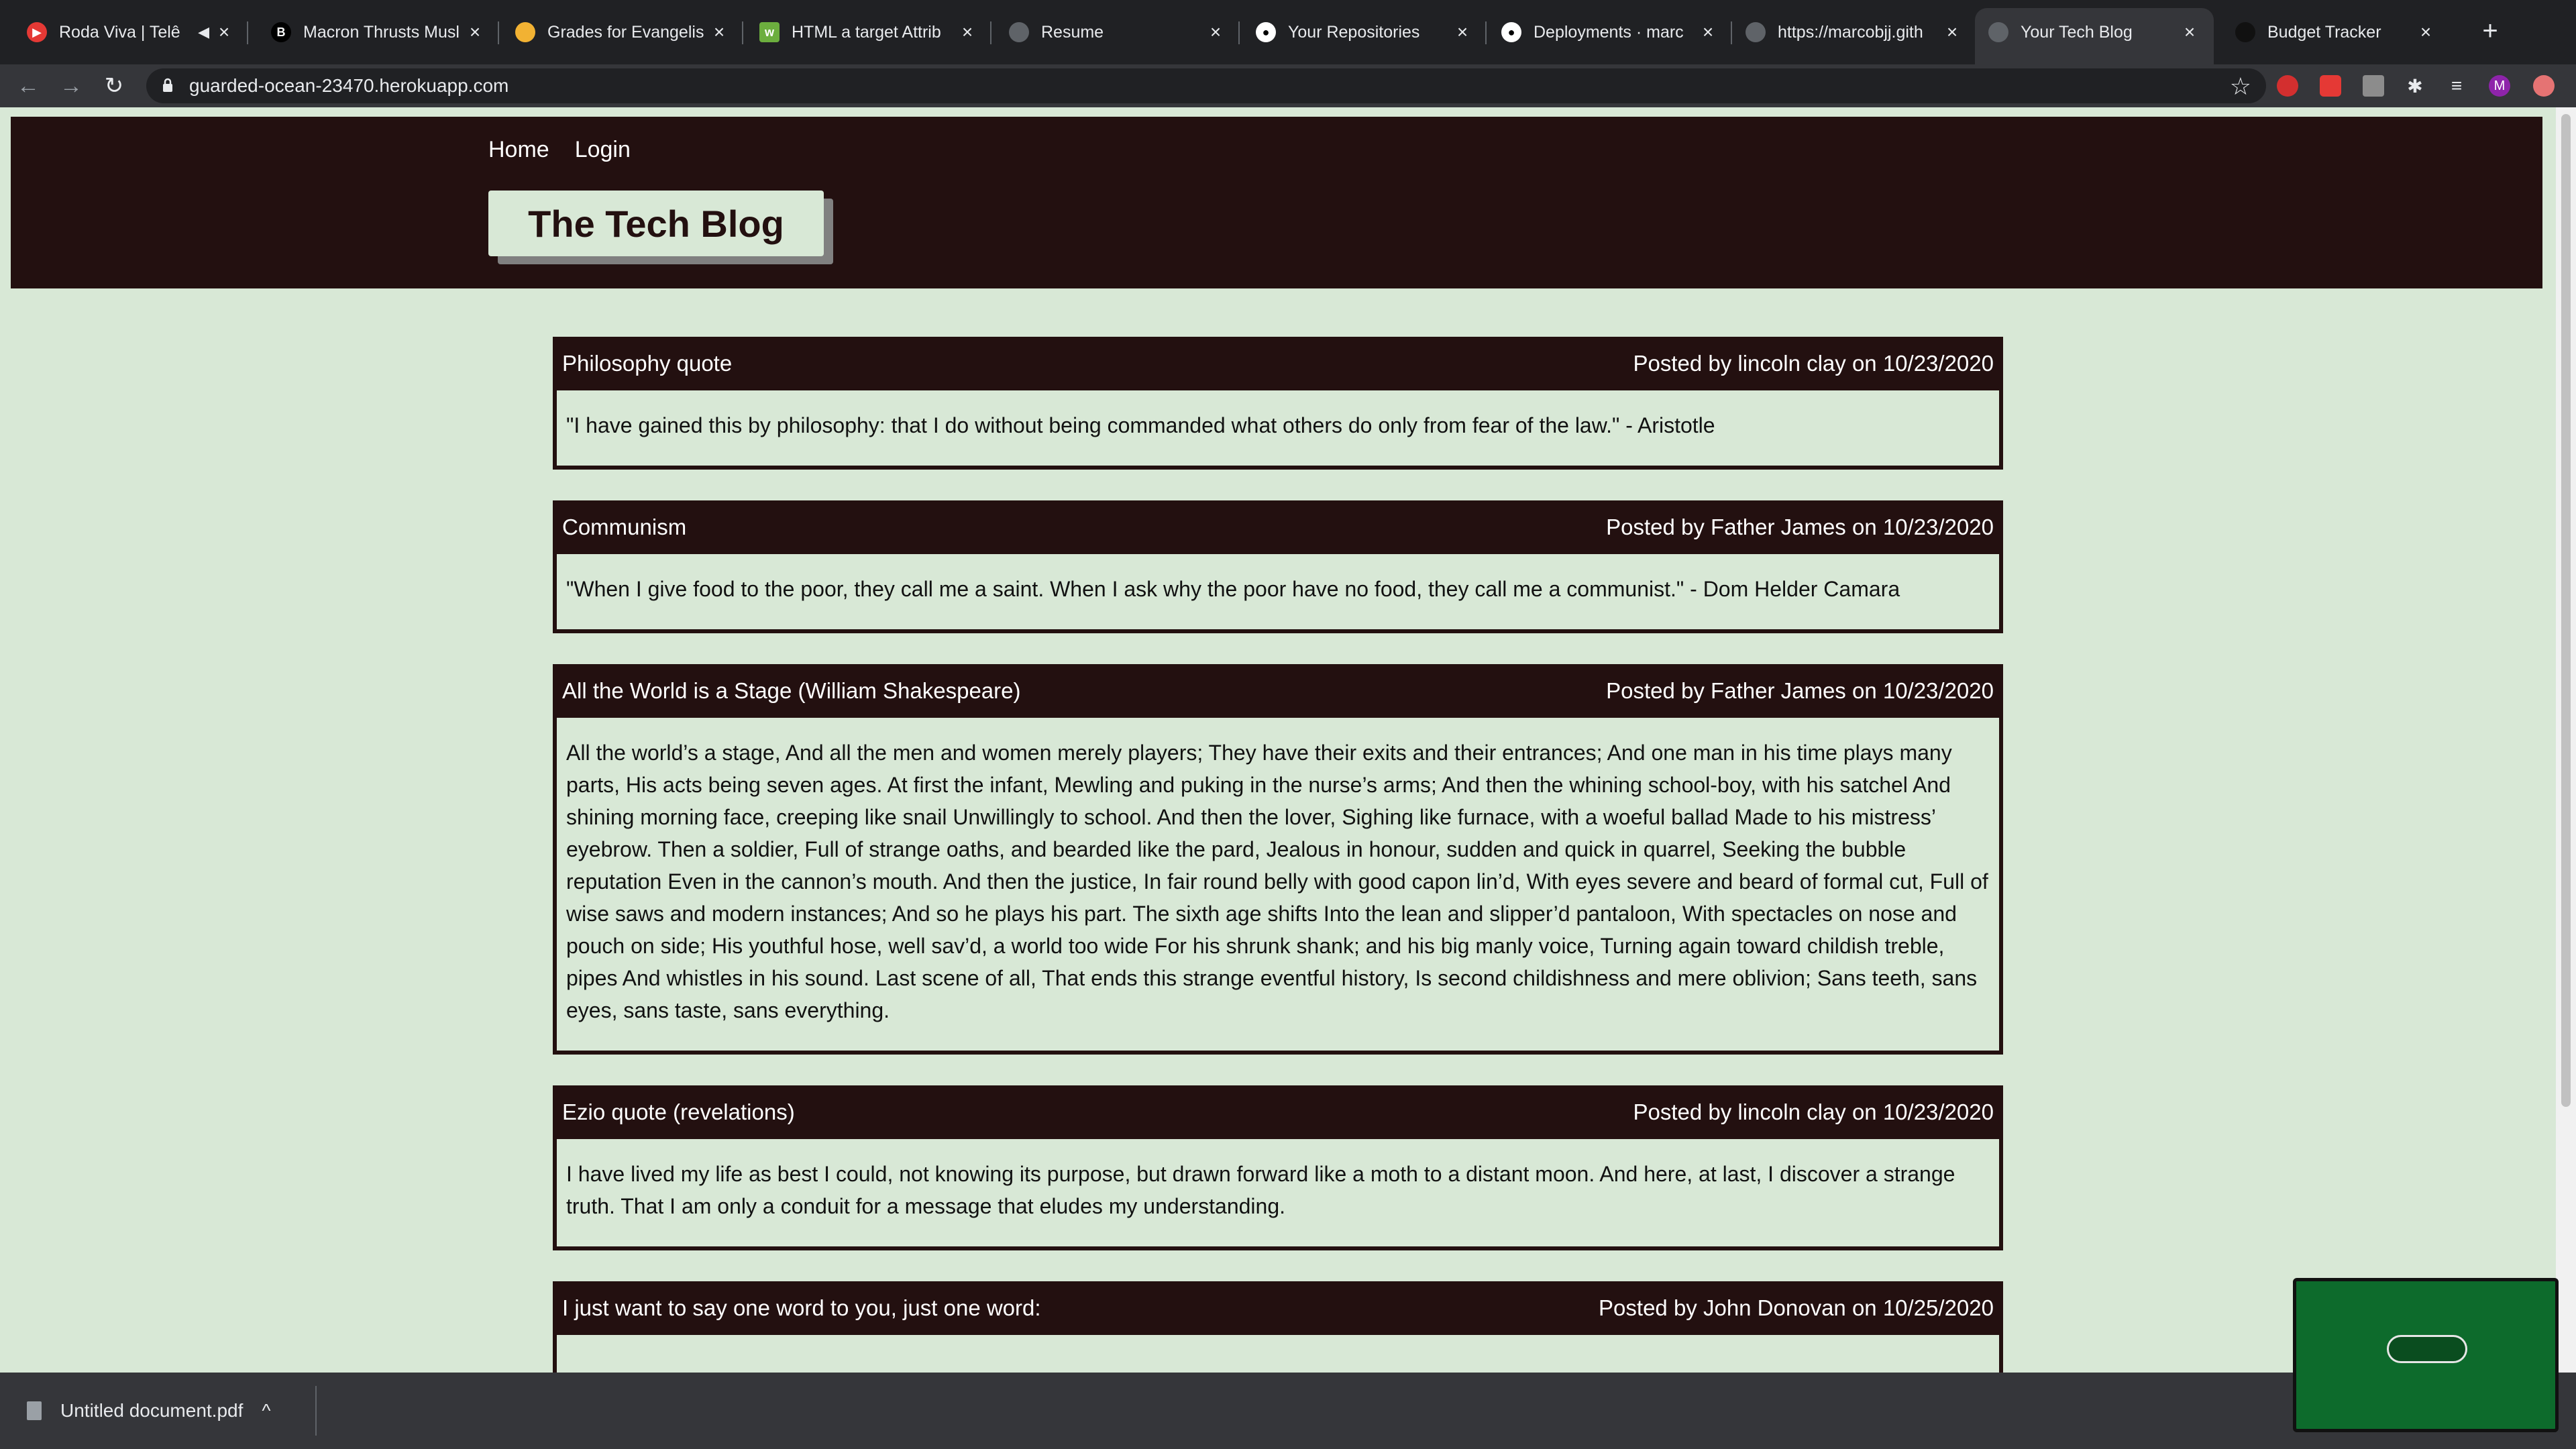 The width and height of the screenshot is (2576, 1449). I want to click on download-item: Untitled document.pdf ^, so click(149, 1410).